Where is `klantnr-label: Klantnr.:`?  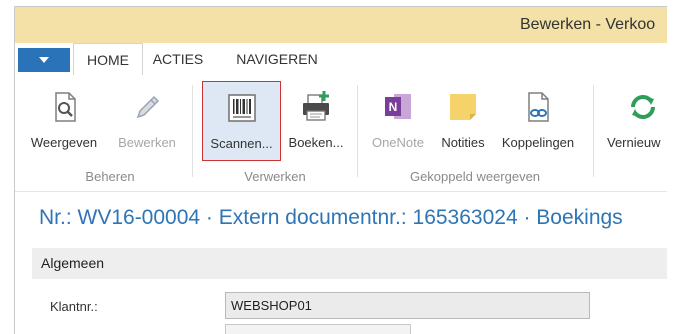
klantnr-label: Klantnr.: is located at coordinates (74, 306).